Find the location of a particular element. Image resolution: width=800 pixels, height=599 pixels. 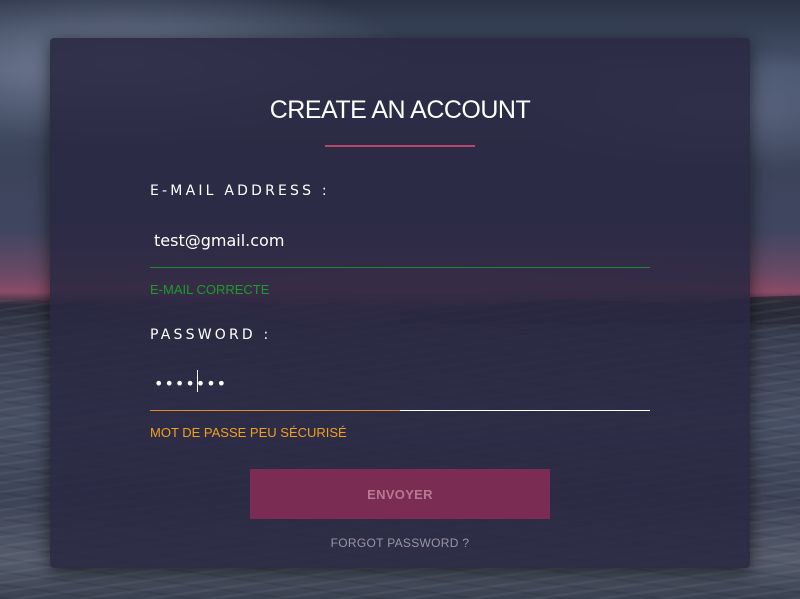

submit-button: ENVOYER is located at coordinates (400, 494).